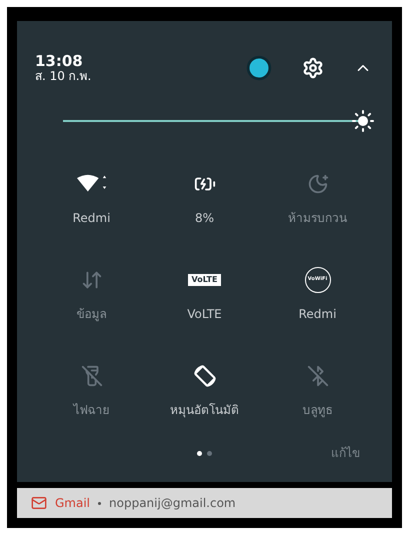 Image resolution: width=409 pixels, height=535 pixels. Describe the element at coordinates (205, 280) in the screenshot. I see `volte-badge: VoLTE` at that location.